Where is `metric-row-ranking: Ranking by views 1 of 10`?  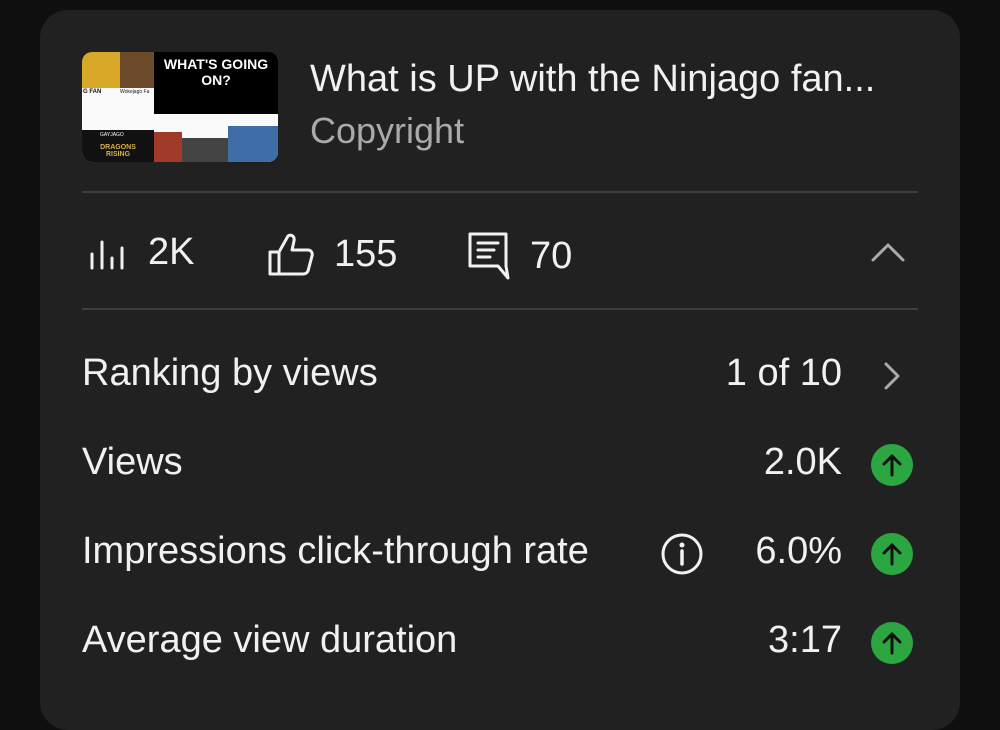
metric-row-ranking: Ranking by views 1 of 10 is located at coordinates (500, 374).